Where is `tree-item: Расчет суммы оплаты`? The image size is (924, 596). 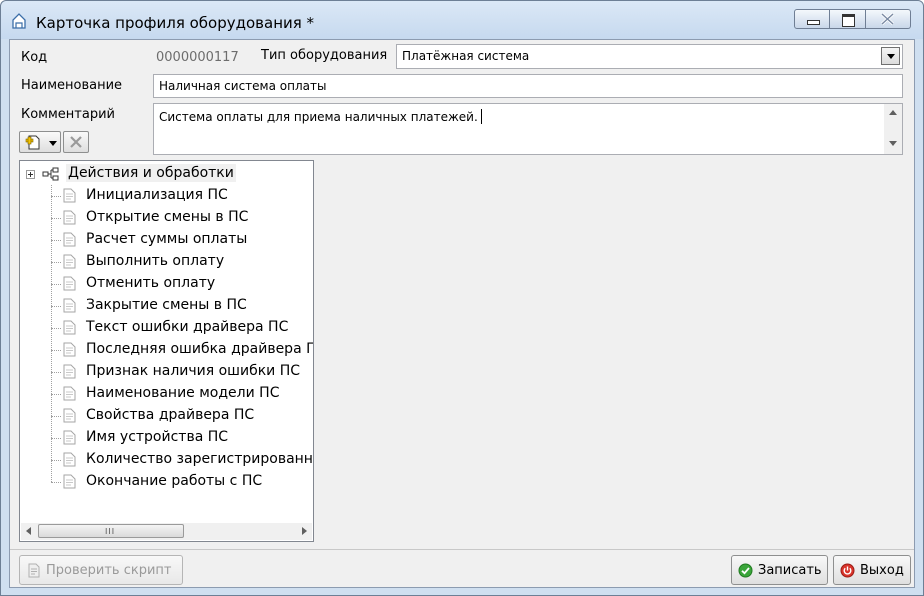
tree-item: Расчет суммы оплаты is located at coordinates (182, 240).